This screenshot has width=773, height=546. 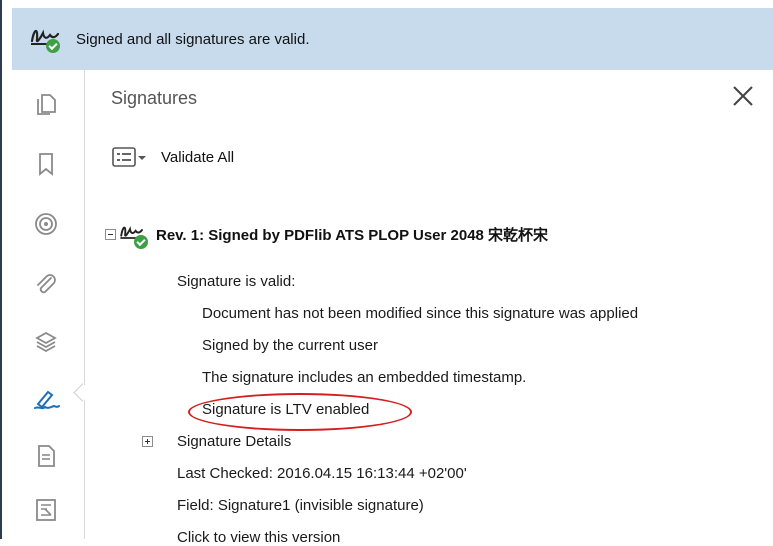 I want to click on signature-status: Signature is valid:, so click(x=236, y=281).